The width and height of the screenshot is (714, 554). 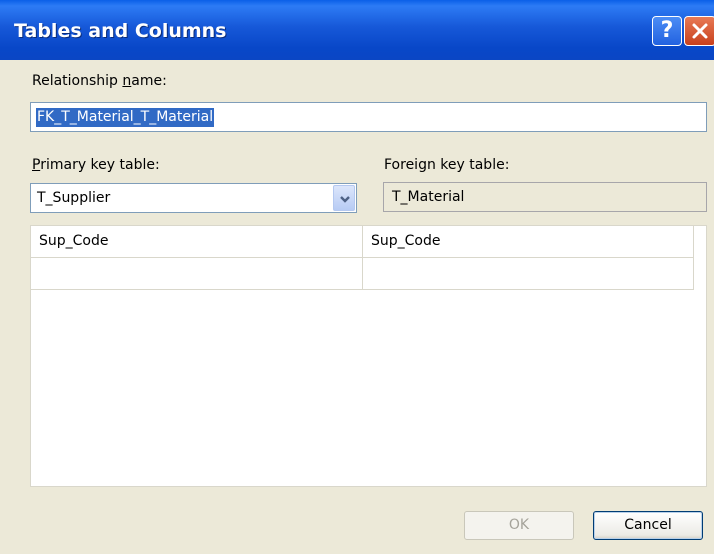 I want to click on help-icon: ?, so click(x=667, y=30).